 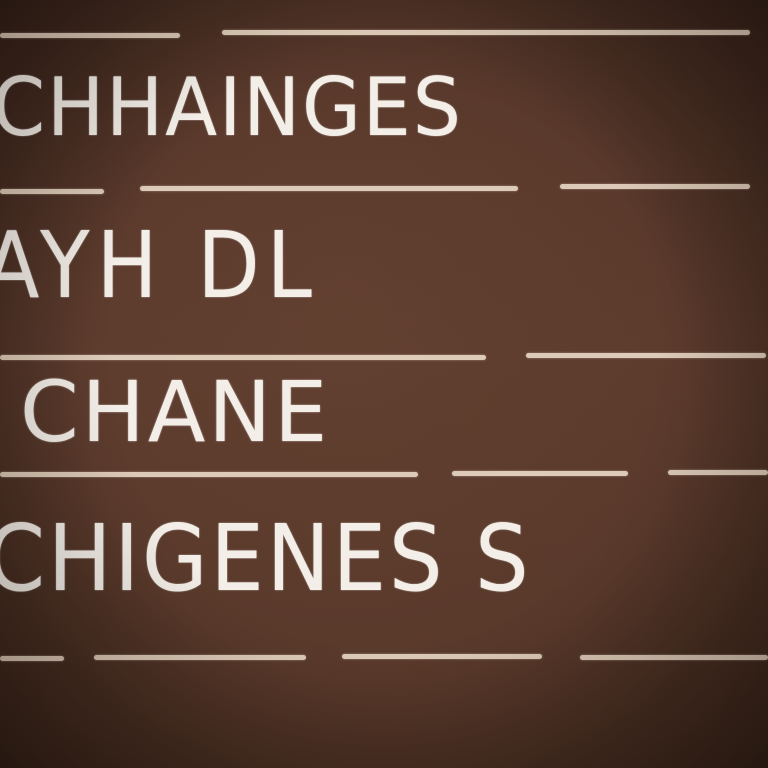 What do you see at coordinates (266, 558) in the screenshot?
I see `chalk-word: CHIGENES S` at bounding box center [266, 558].